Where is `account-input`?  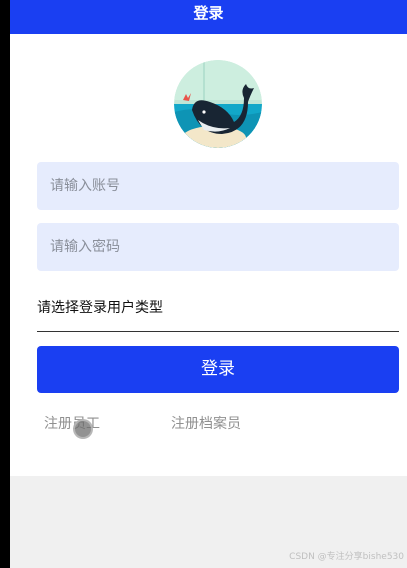
account-input is located at coordinates (218, 186).